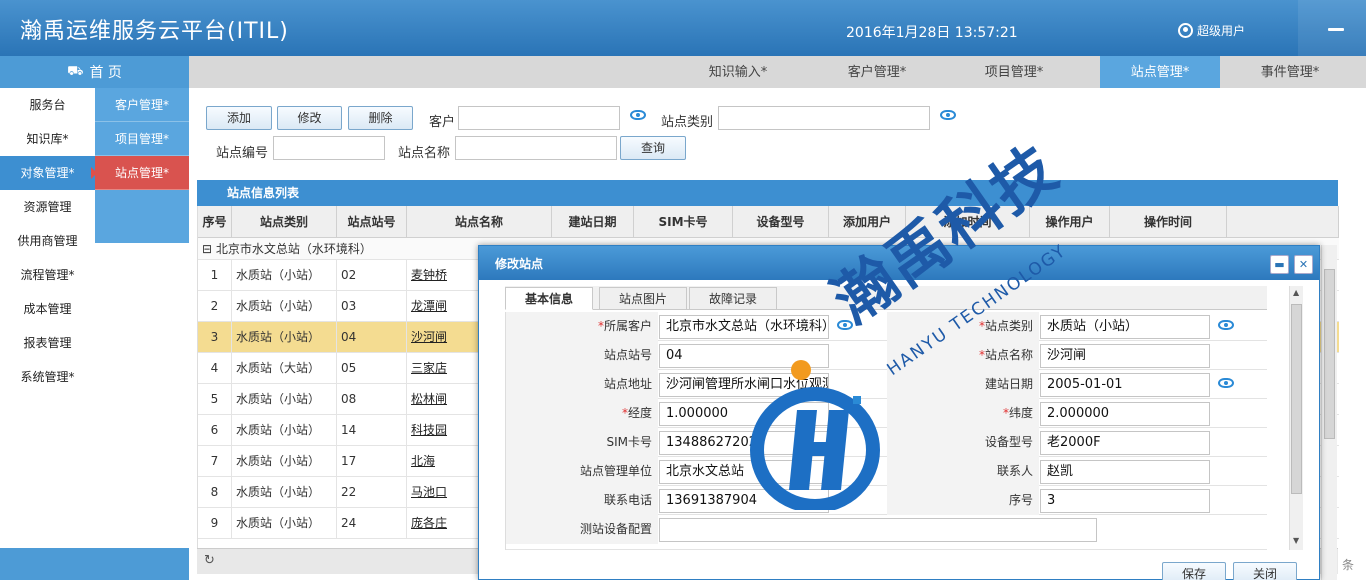  I want to click on customer-field: 北京市水文总站（水环境科）, so click(744, 327).